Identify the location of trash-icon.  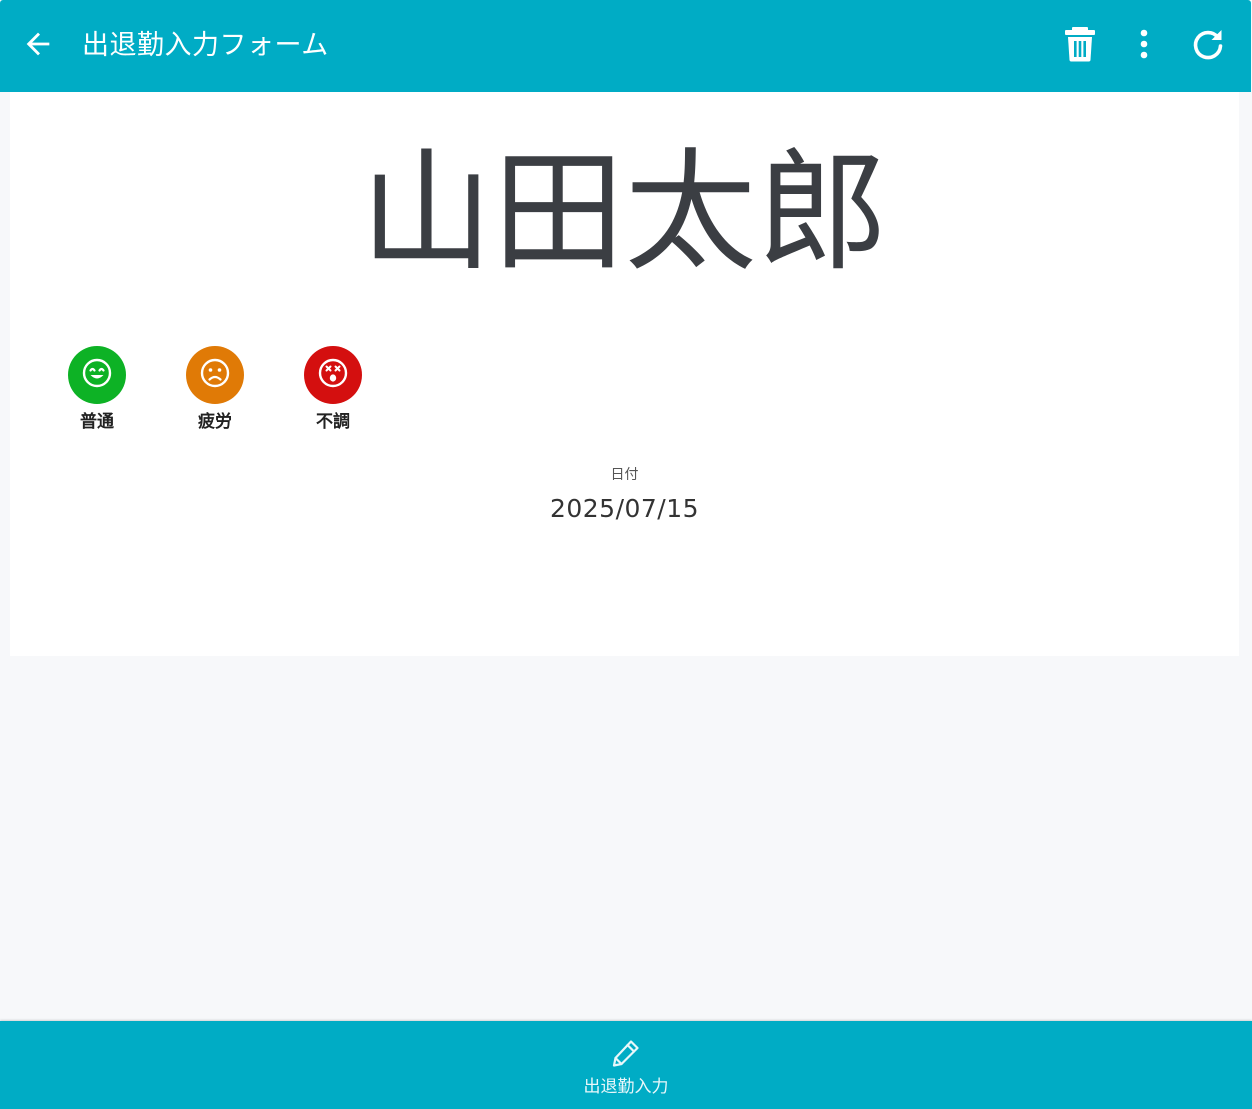
(1080, 46).